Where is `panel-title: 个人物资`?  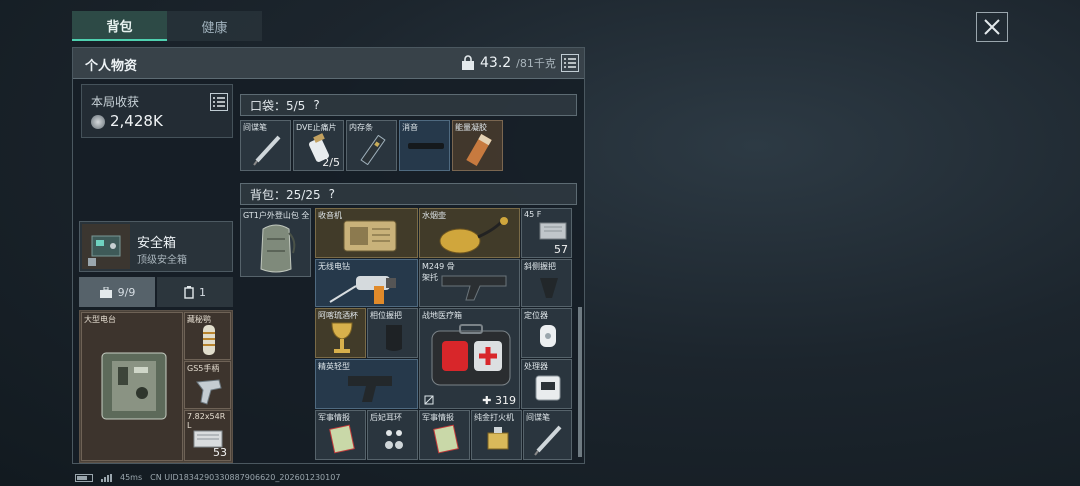
panel-title: 个人物资 is located at coordinates (111, 66).